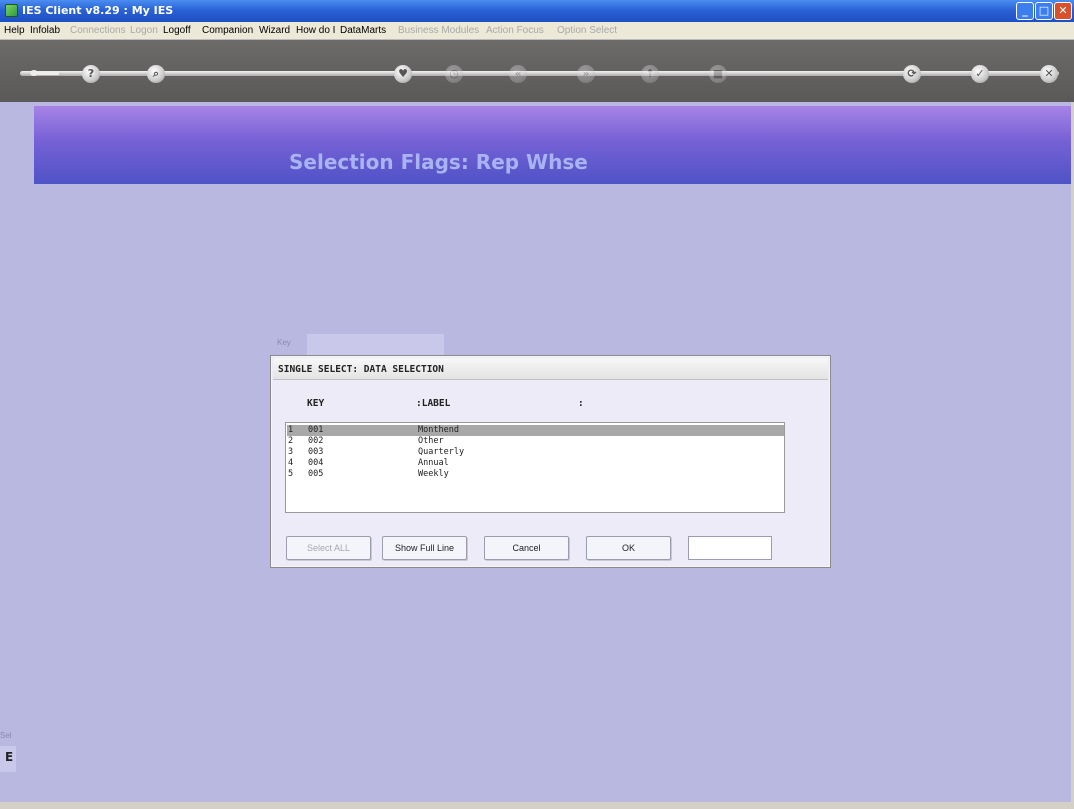 The width and height of the screenshot is (1074, 809). Describe the element at coordinates (316, 441) in the screenshot. I see `row-key: 002` at that location.